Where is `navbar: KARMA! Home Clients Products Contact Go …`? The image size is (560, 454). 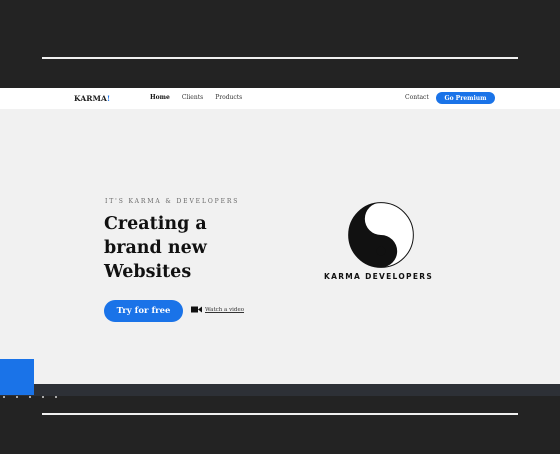 navbar: KARMA! Home Clients Products Contact Go … is located at coordinates (280, 98).